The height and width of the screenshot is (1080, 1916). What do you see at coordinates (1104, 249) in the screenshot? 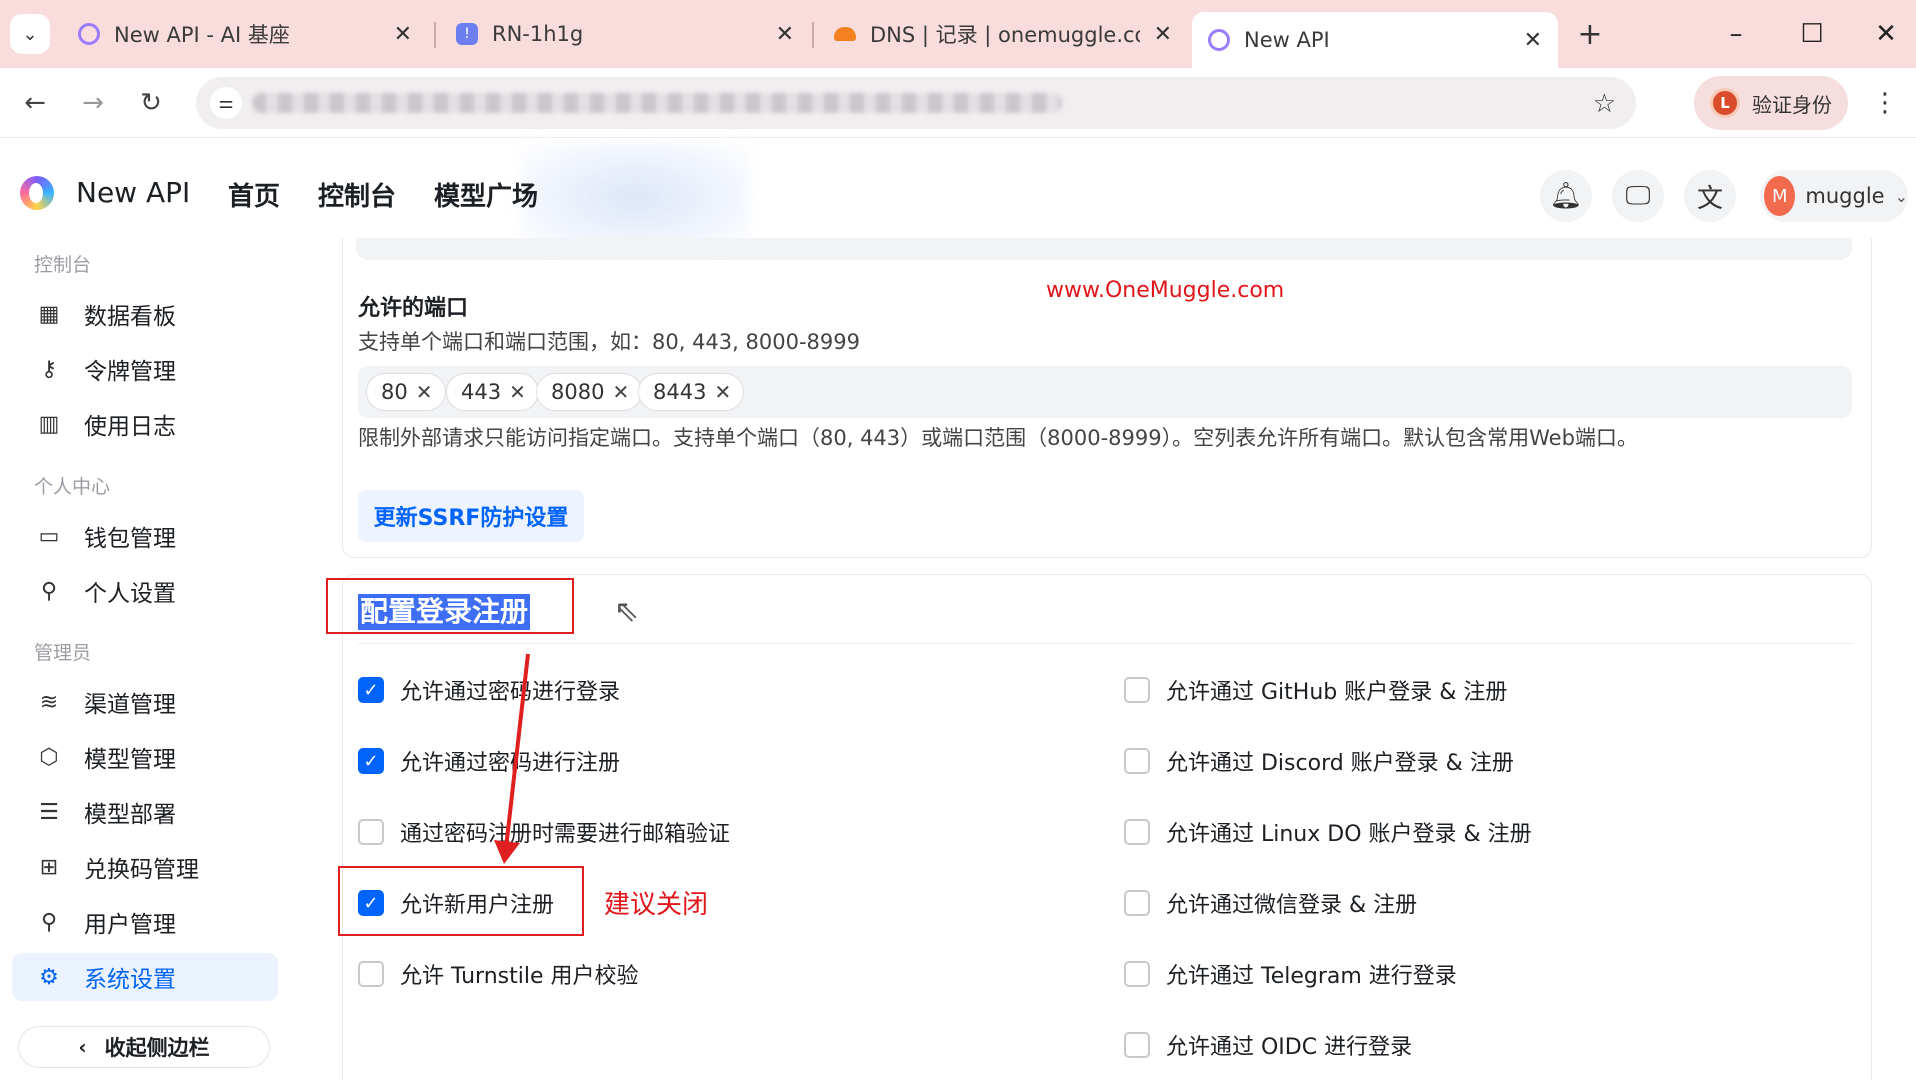
I see `previous-field-input` at bounding box center [1104, 249].